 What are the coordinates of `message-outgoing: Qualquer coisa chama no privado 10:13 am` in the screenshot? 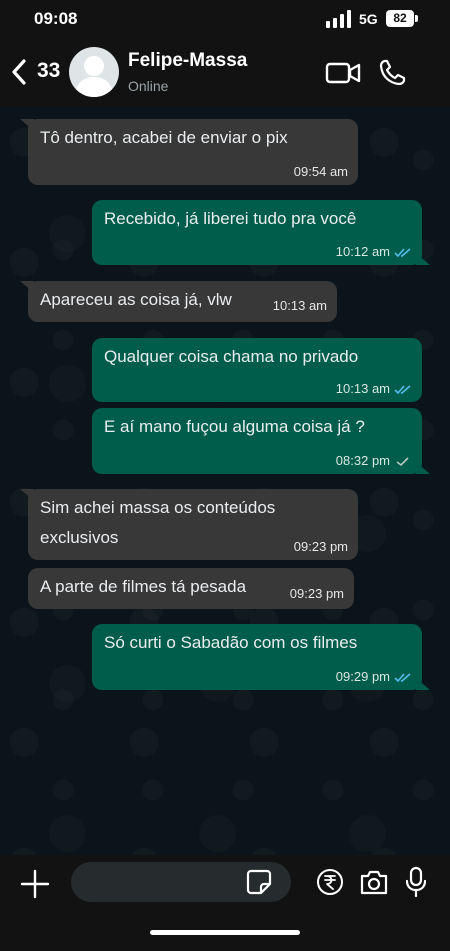 It's located at (257, 370).